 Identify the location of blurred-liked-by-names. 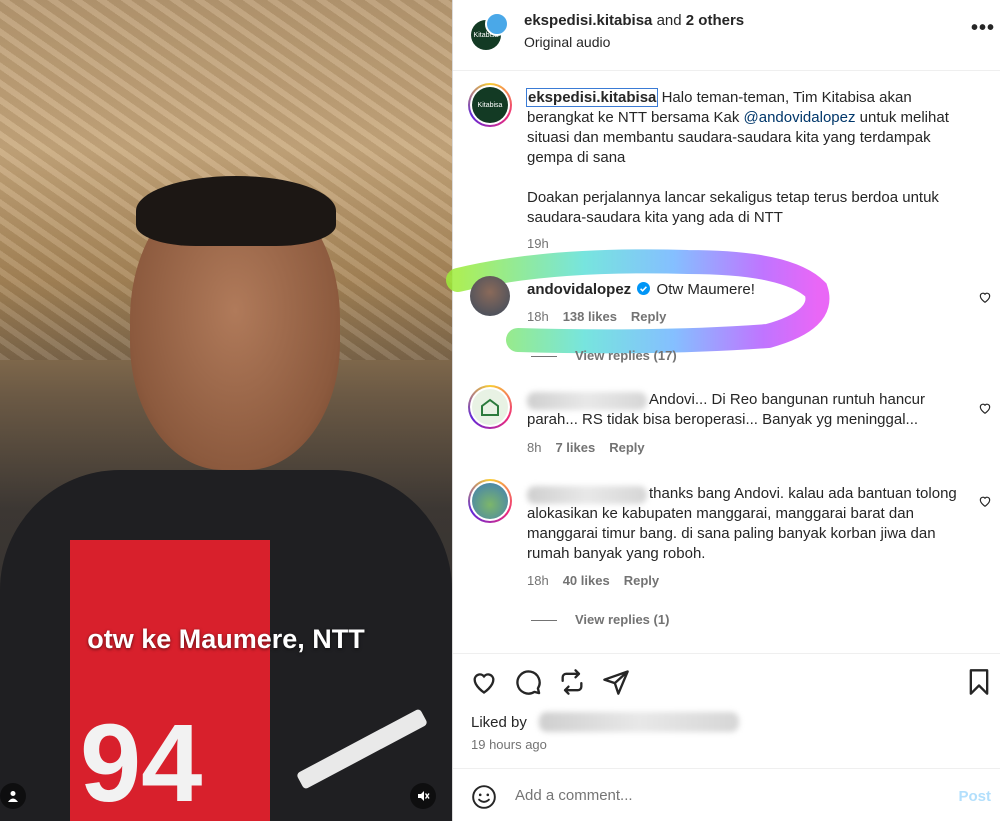
(639, 722).